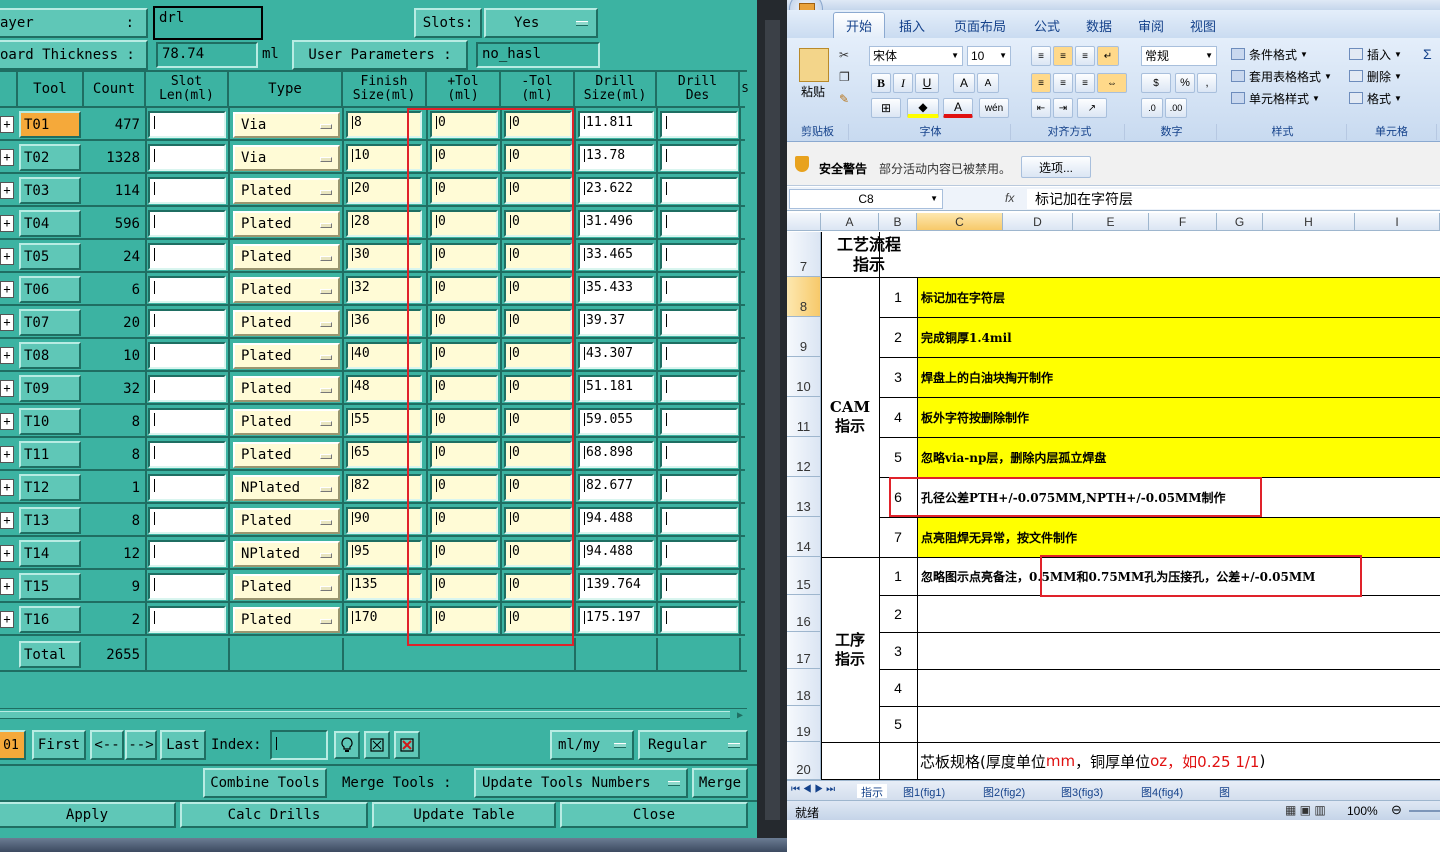 Image resolution: width=1440 pixels, height=852 pixels. What do you see at coordinates (988, 83) in the screenshot?
I see `shrink-font-icon: A` at bounding box center [988, 83].